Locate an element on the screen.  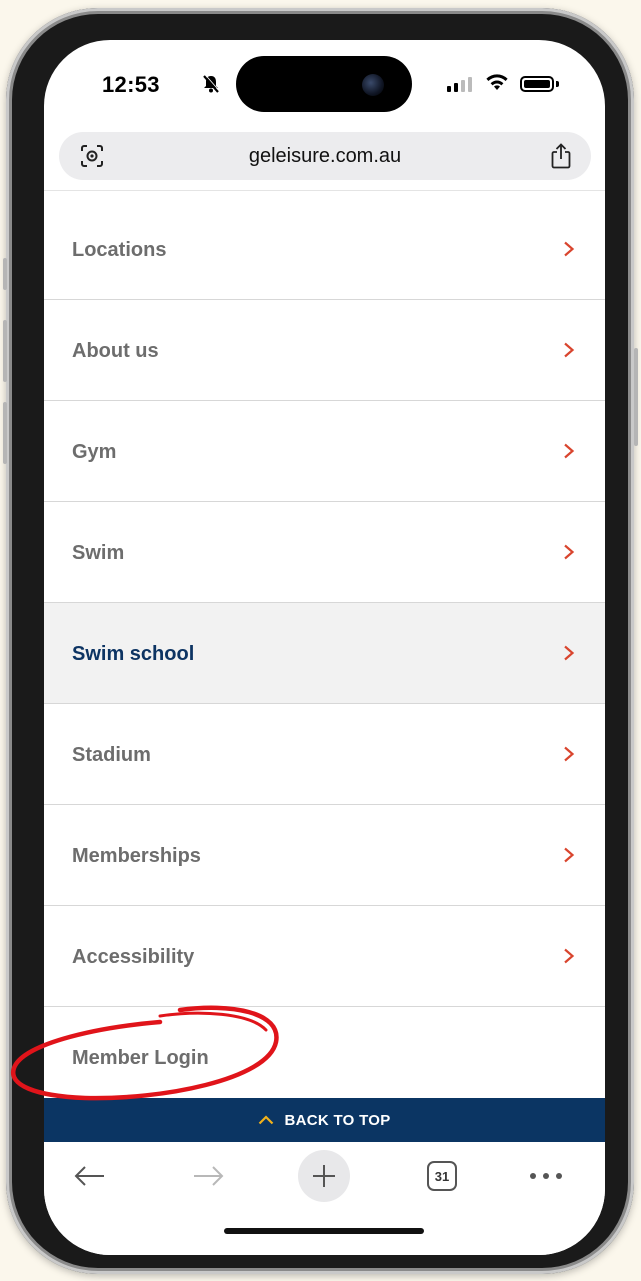
wifi-icon is located at coordinates (497, 82).